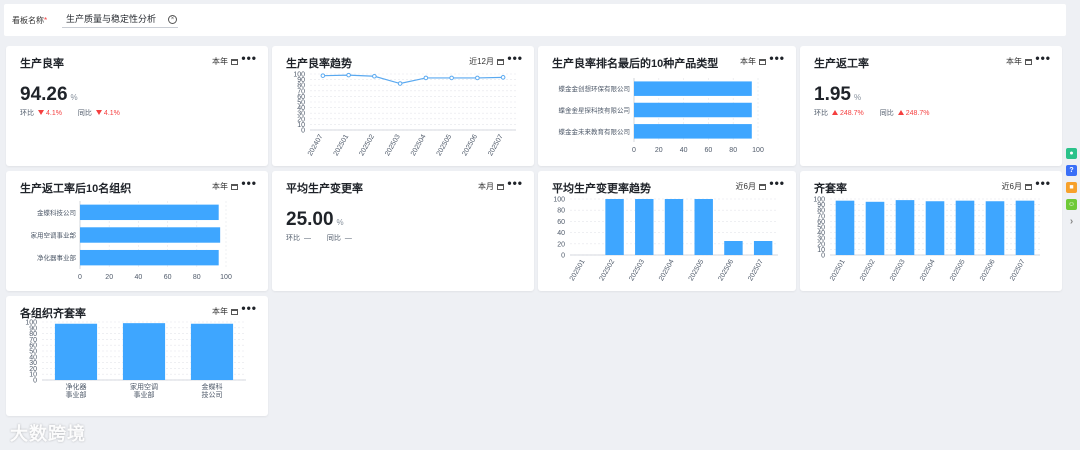  I want to click on chevron-right-icon: ›, so click(1071, 221).